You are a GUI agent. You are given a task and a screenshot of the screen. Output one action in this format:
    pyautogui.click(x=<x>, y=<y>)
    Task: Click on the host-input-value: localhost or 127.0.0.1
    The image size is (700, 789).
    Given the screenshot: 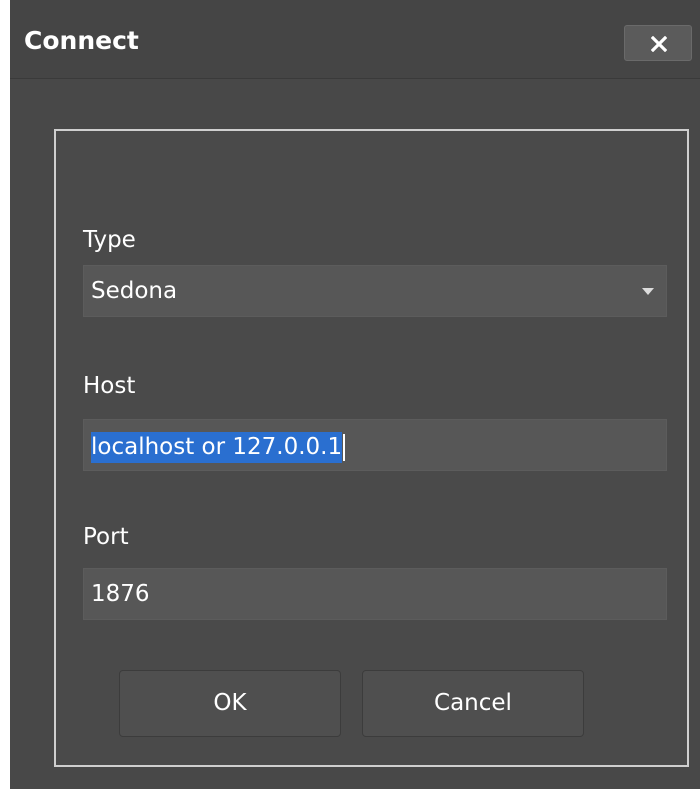 What is the action you would take?
    pyautogui.click(x=217, y=447)
    